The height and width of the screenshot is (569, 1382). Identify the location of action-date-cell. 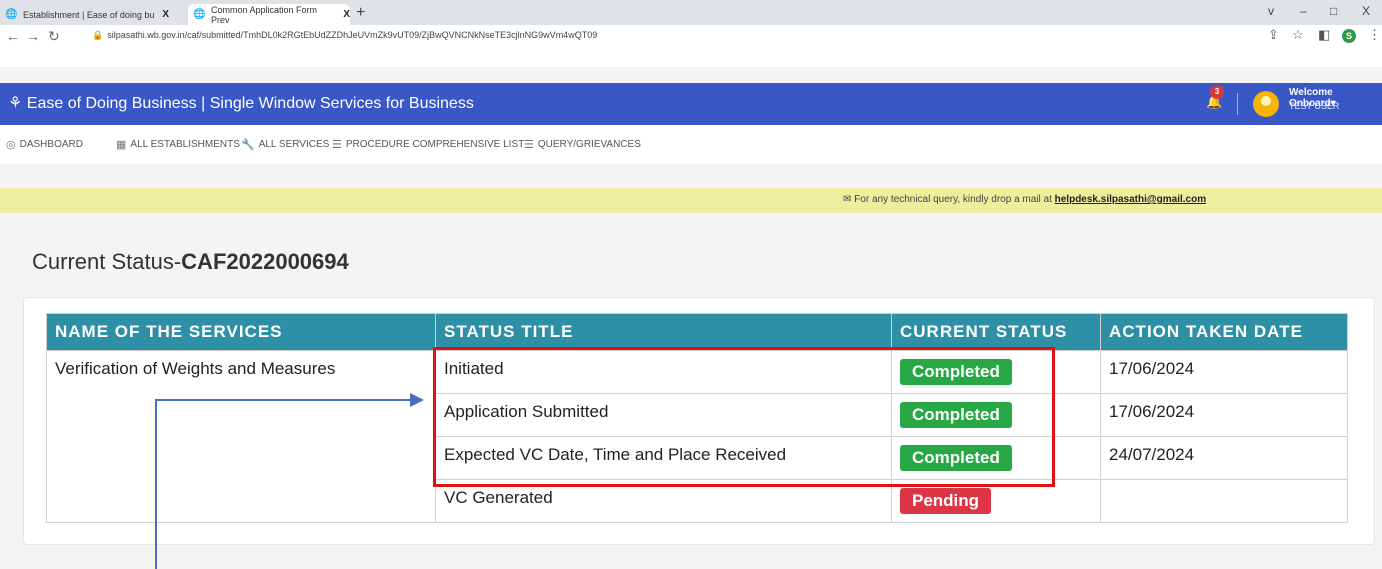
(1224, 501).